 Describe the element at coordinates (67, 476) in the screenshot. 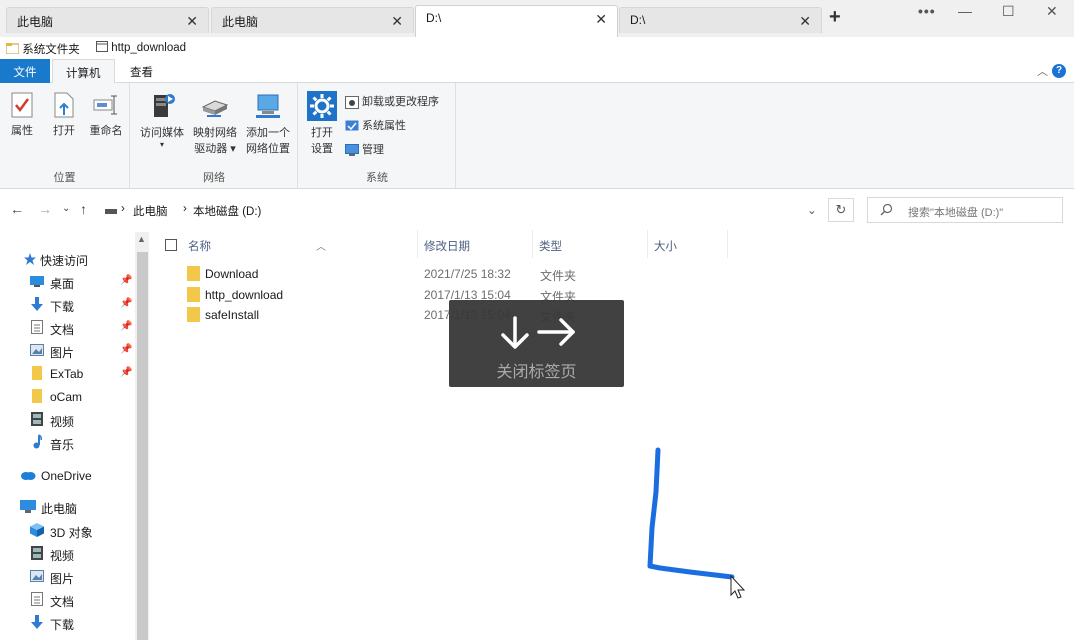

I see `nav-onedrive: OneDrive` at that location.